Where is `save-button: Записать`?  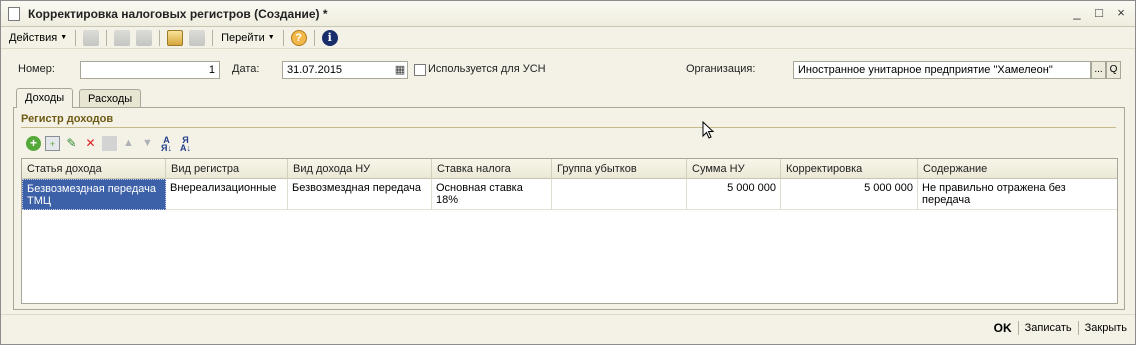 save-button: Записать is located at coordinates (1048, 328).